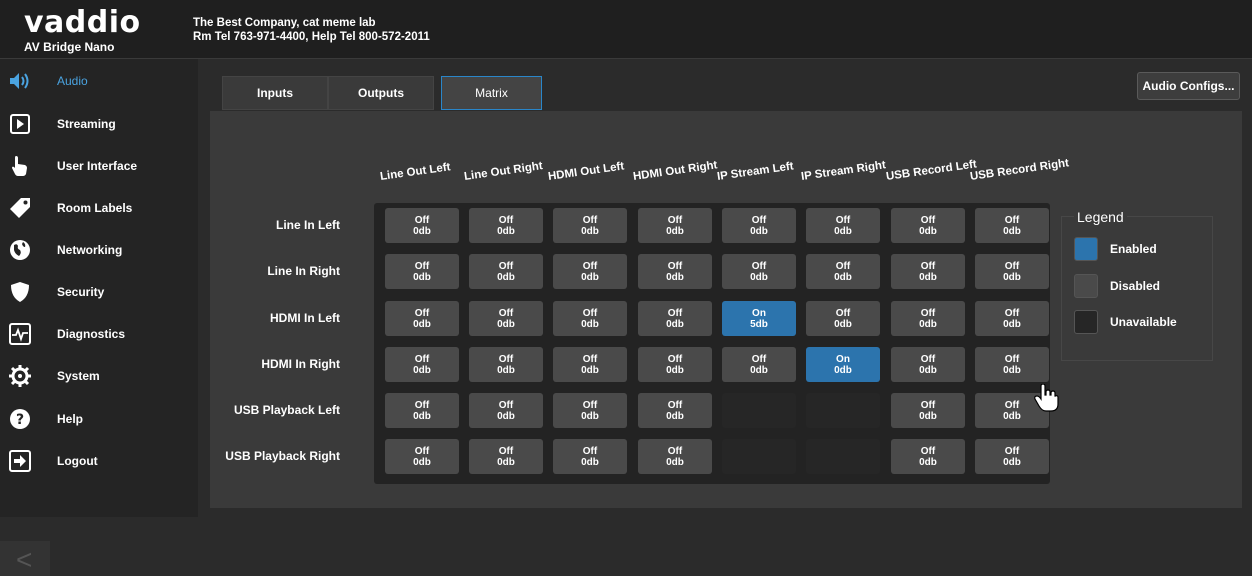 Image resolution: width=1252 pixels, height=576 pixels. I want to click on sidebar-item-diagnostics: Diagnostics, so click(99, 334).